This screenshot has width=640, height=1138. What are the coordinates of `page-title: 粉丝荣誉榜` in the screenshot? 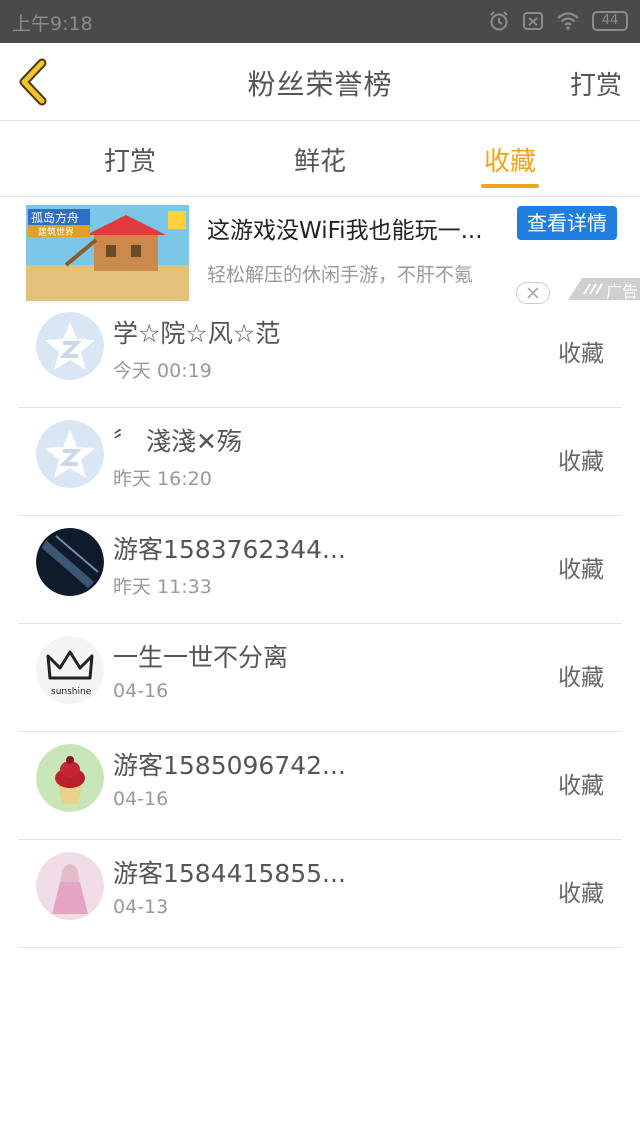 It's located at (320, 84).